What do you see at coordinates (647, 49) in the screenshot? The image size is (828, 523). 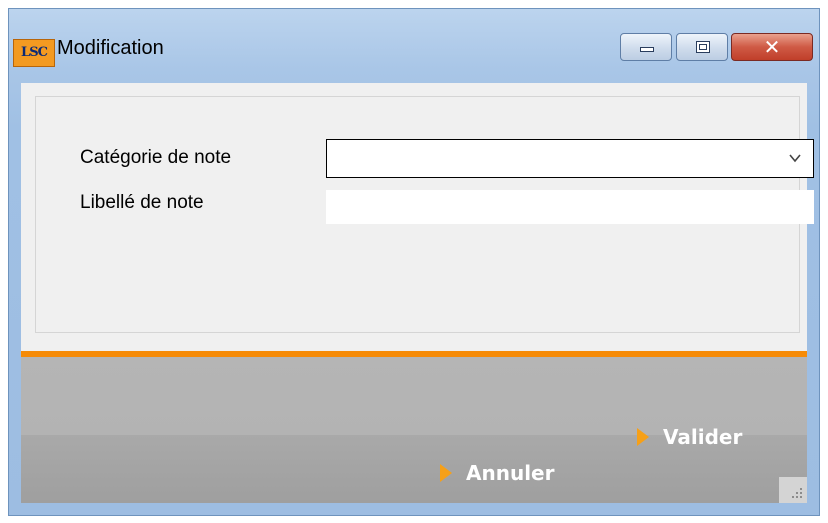 I see `minimize-icon` at bounding box center [647, 49].